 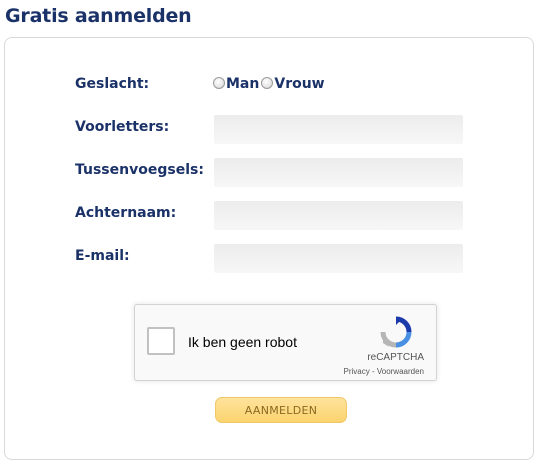 I want to click on infix-label: Tussenvoegsels:, so click(x=139, y=170).